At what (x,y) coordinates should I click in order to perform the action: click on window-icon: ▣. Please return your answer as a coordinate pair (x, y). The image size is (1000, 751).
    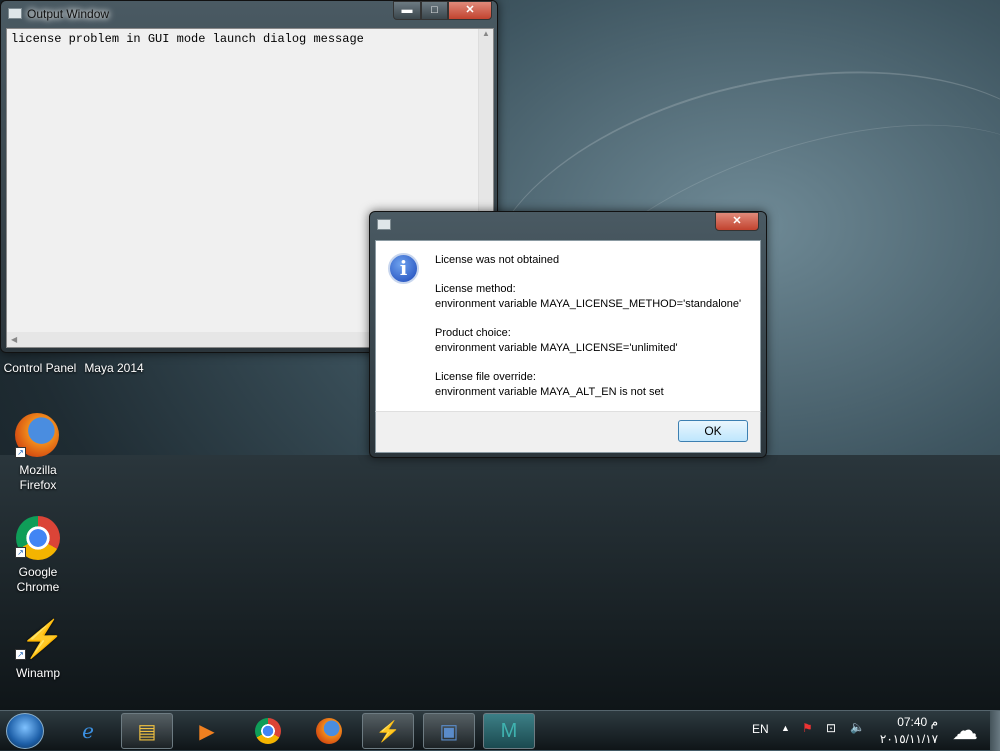
    Looking at the image, I should click on (449, 731).